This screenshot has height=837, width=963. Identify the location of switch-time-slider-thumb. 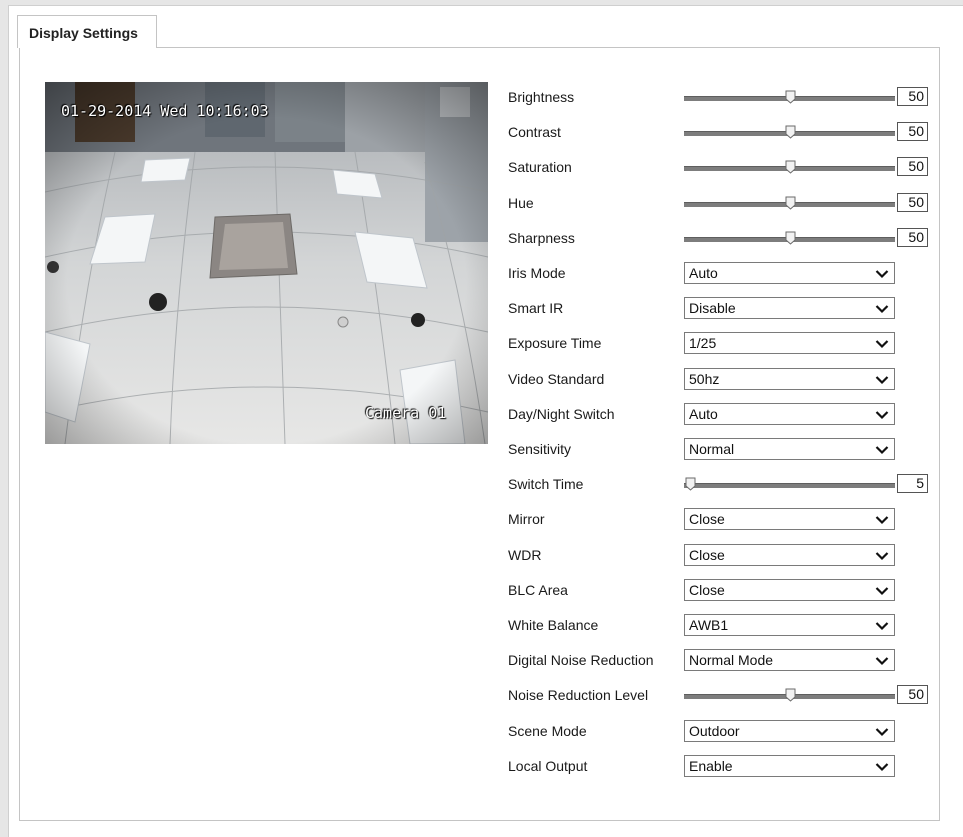
(690, 484).